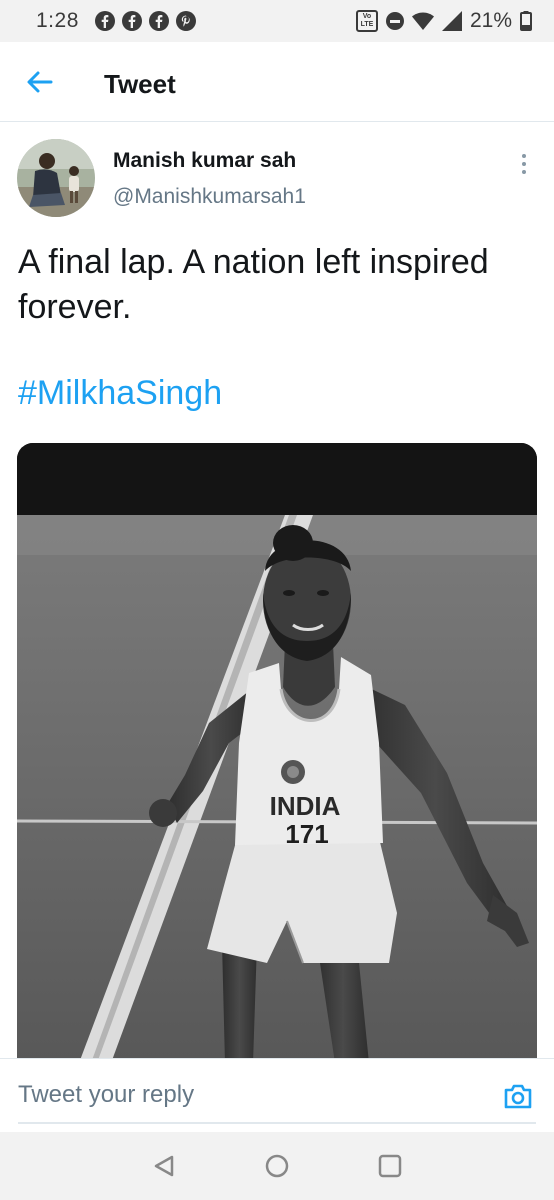 The height and width of the screenshot is (1200, 554). Describe the element at coordinates (526, 21) in the screenshot. I see `battery-icon` at that location.